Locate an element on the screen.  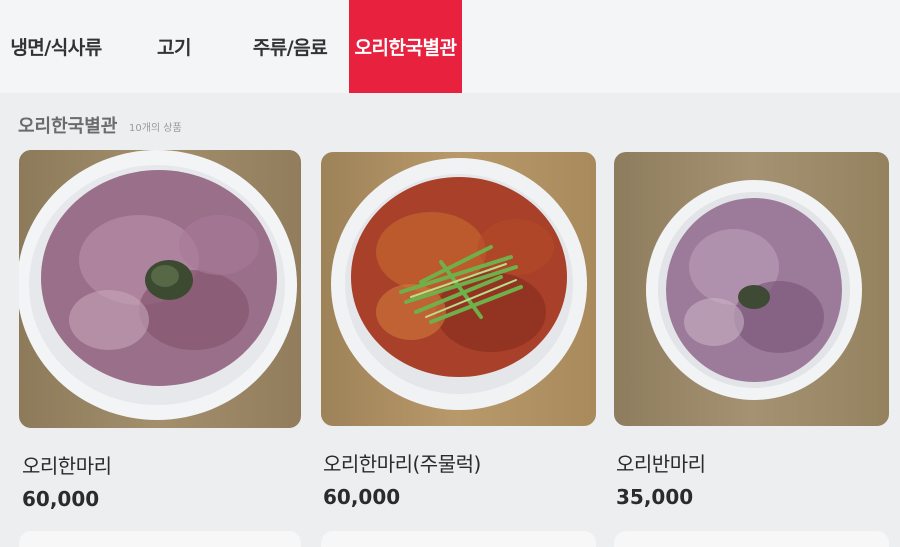
tab-duck-annex: 오리한국별관 is located at coordinates (405, 46).